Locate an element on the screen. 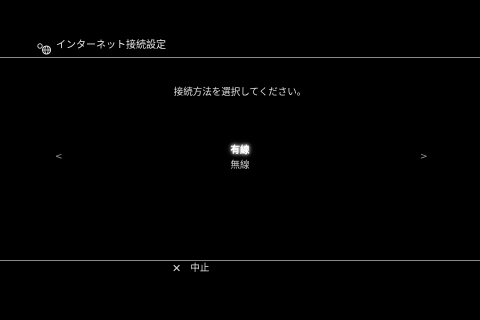 This screenshot has width=480, height=320. connection-method-list: 有線 無線 is located at coordinates (240, 158).